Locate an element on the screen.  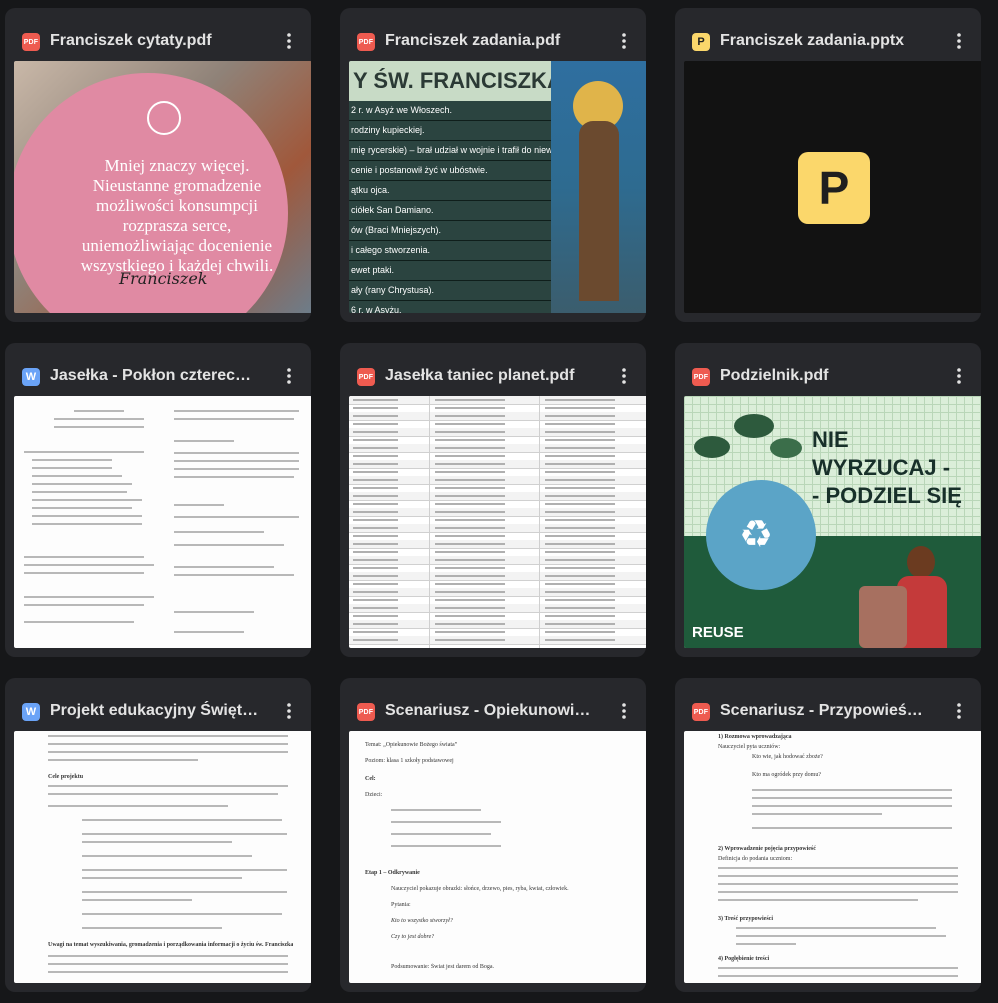
file-card: P Franciszek zadania.pptx P is located at coordinates (828, 165).